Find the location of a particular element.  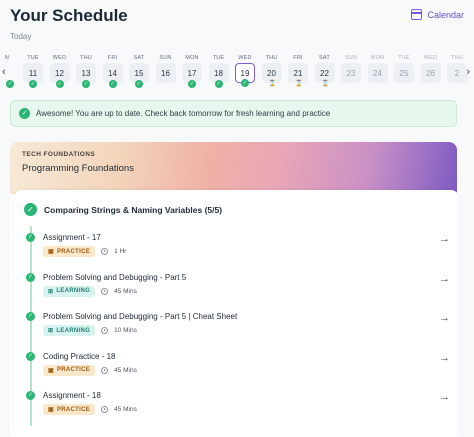

task-title: Assignment - 17 is located at coordinates (72, 237).